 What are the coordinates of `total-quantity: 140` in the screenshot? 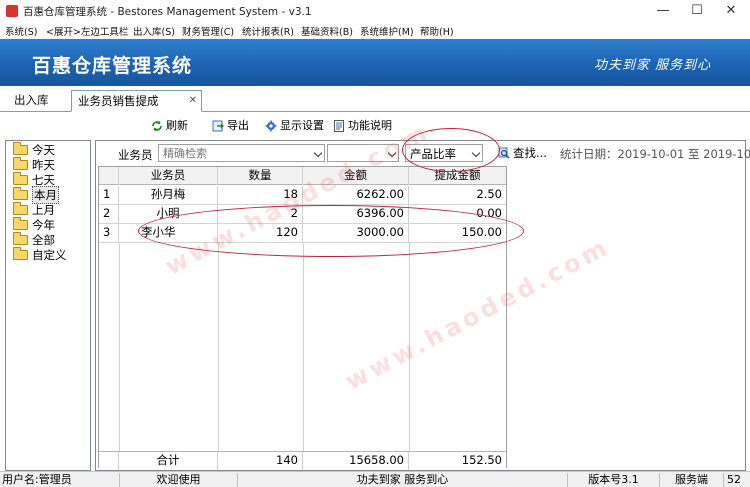 It's located at (260, 461).